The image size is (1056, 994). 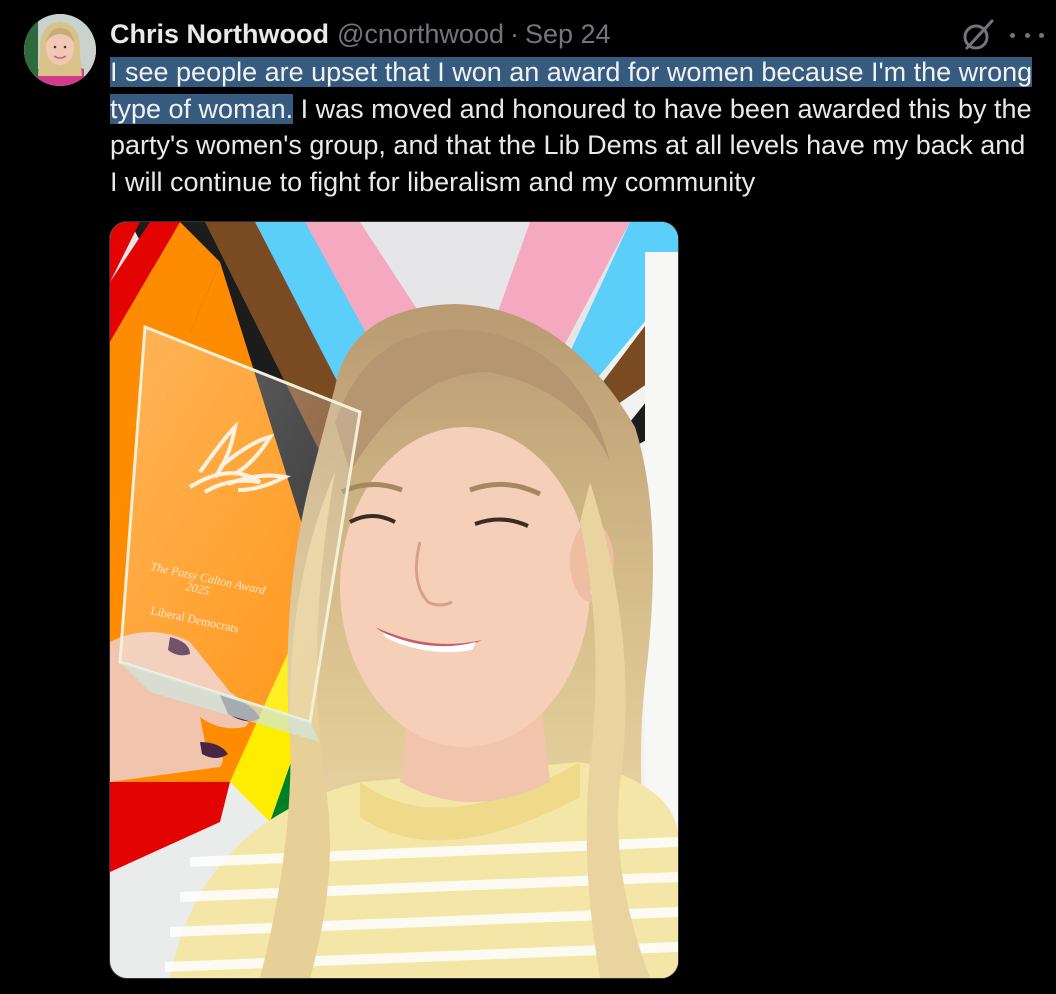 I want to click on avatar-image, so click(x=60, y=50).